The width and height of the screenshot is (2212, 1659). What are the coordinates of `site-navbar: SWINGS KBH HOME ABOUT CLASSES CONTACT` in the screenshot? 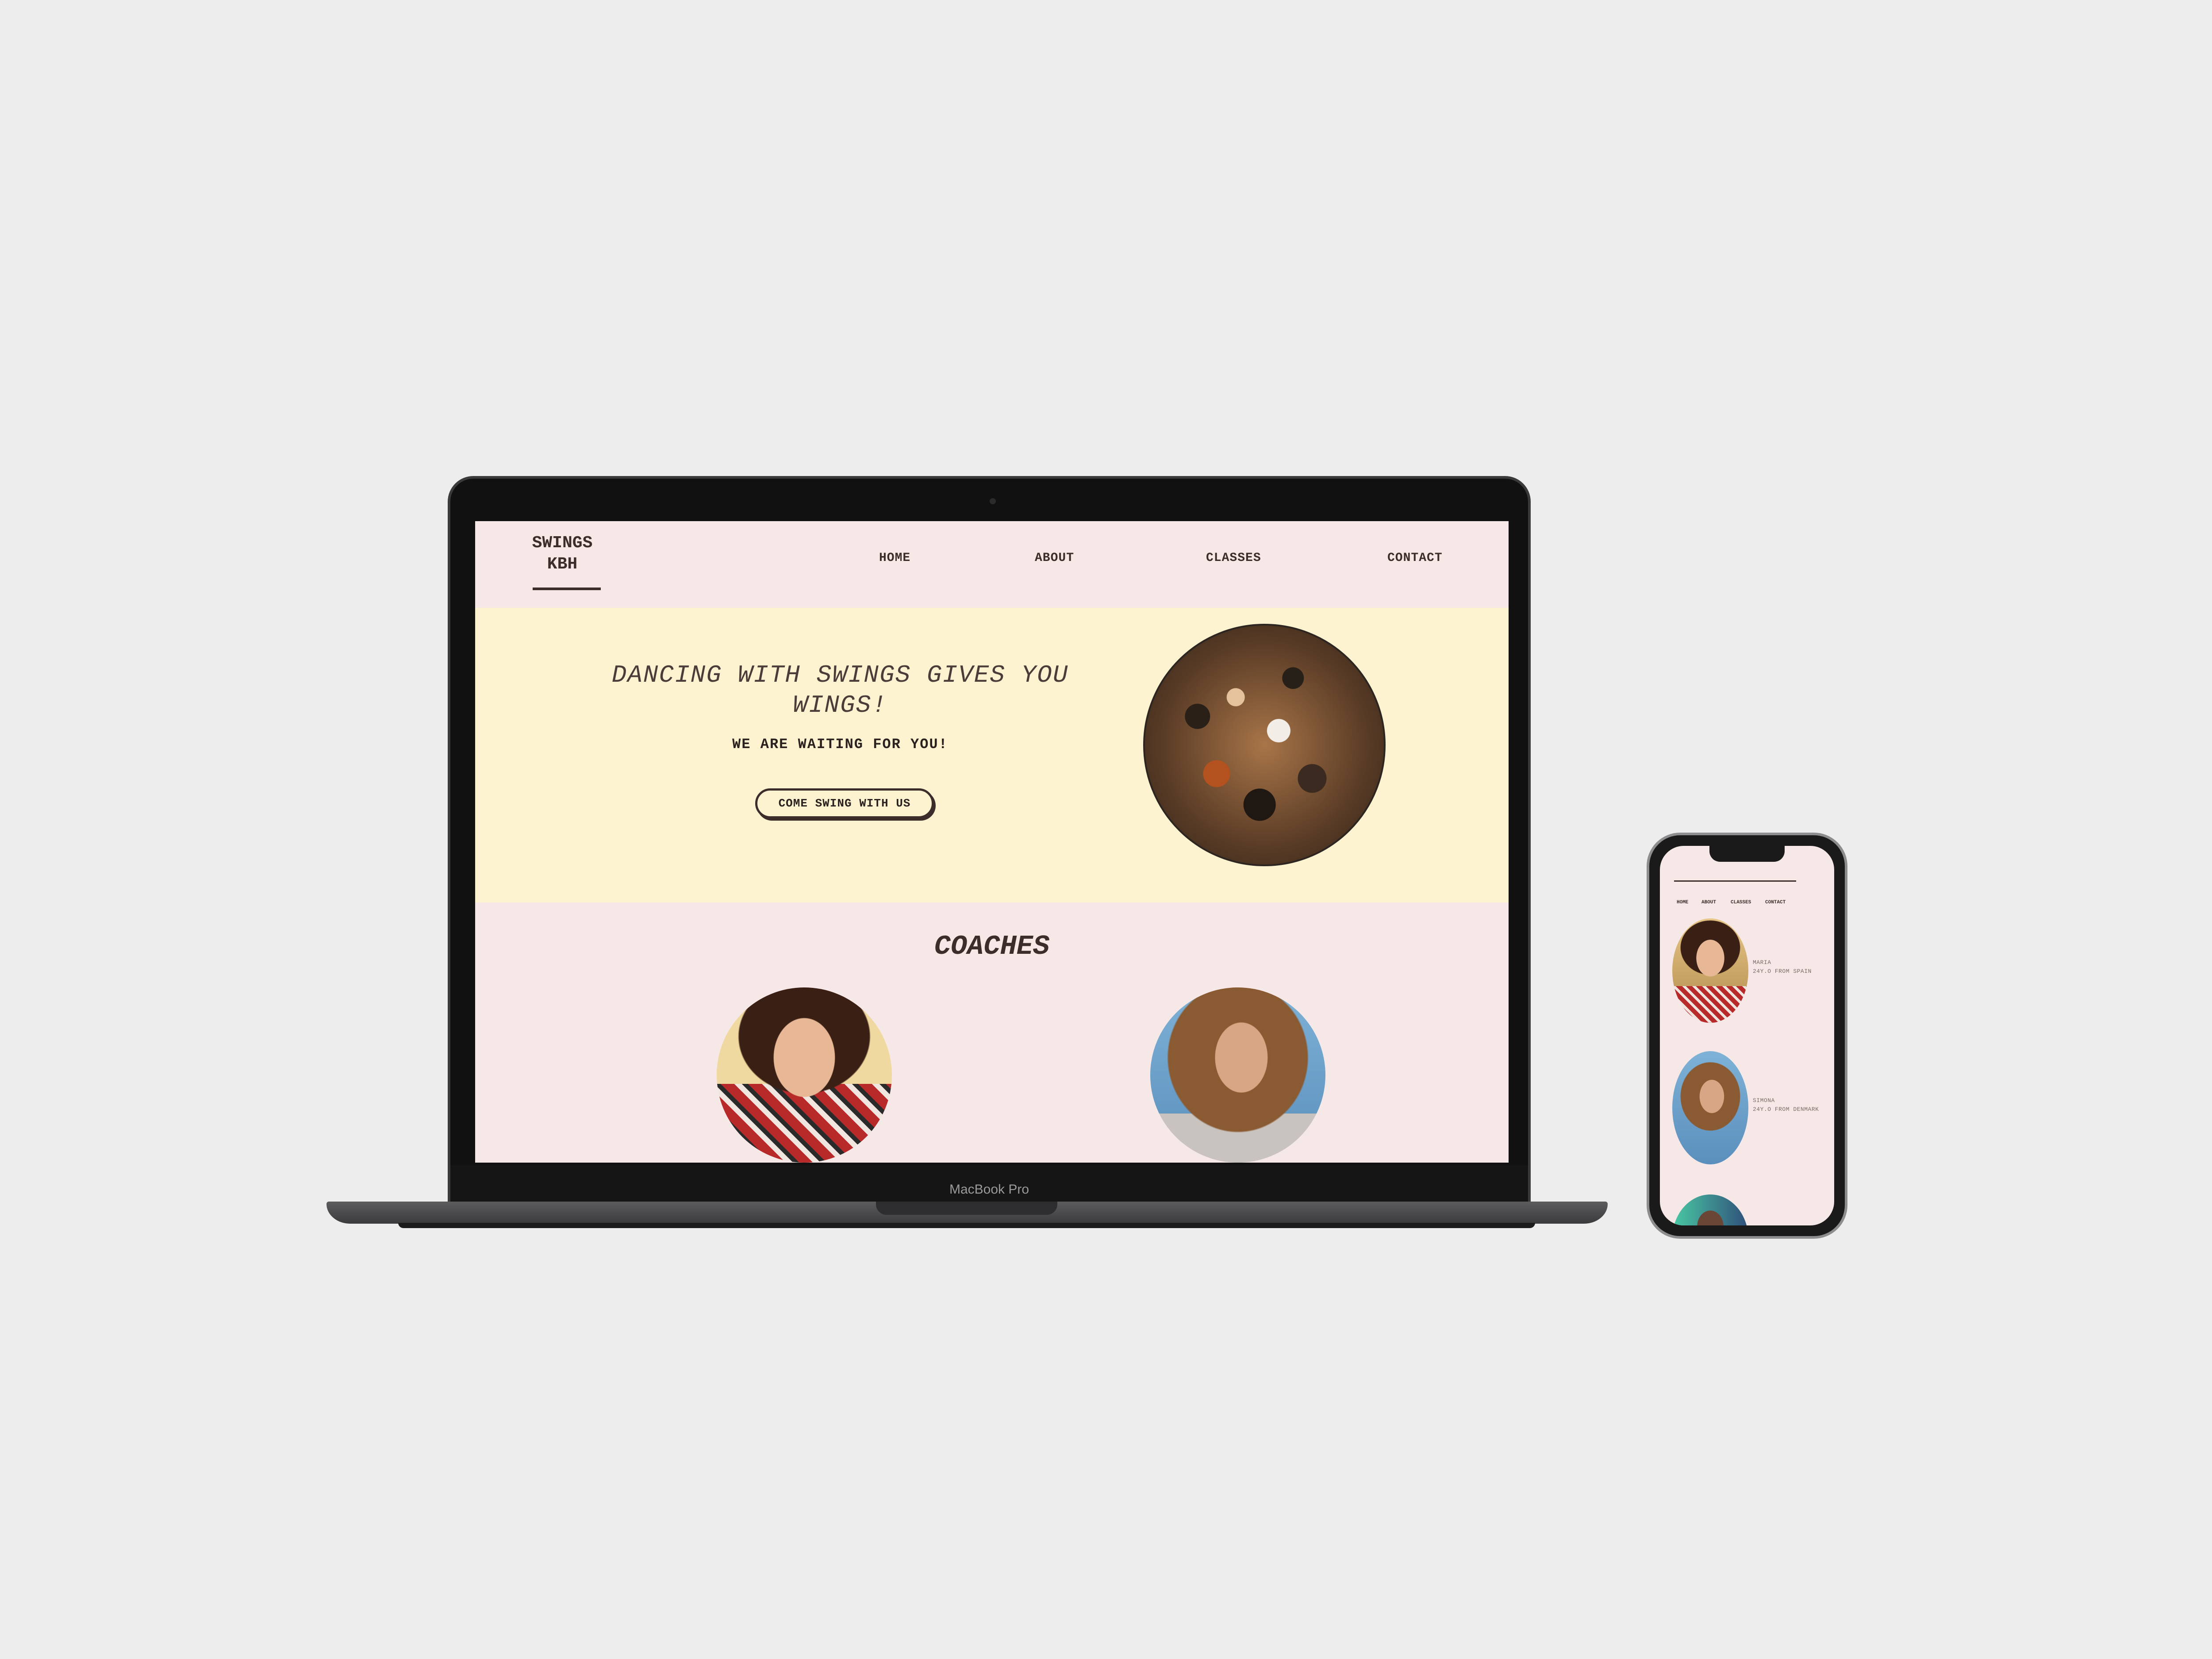 It's located at (992, 564).